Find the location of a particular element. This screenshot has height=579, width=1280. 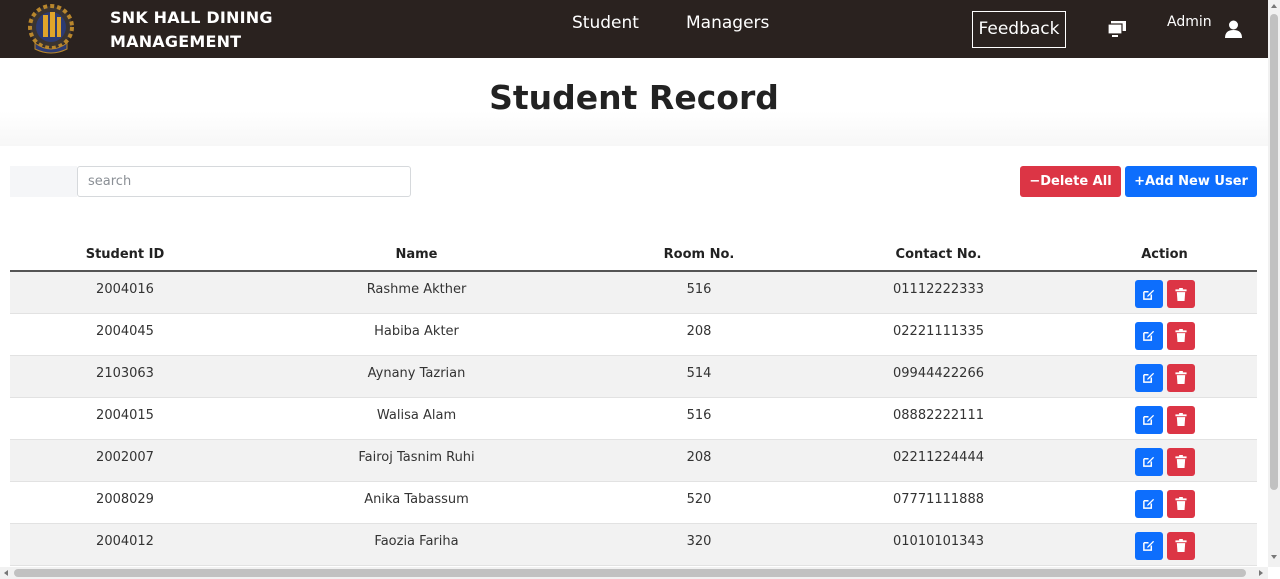

cell-contact-no: 02211224444 is located at coordinates (938, 460).